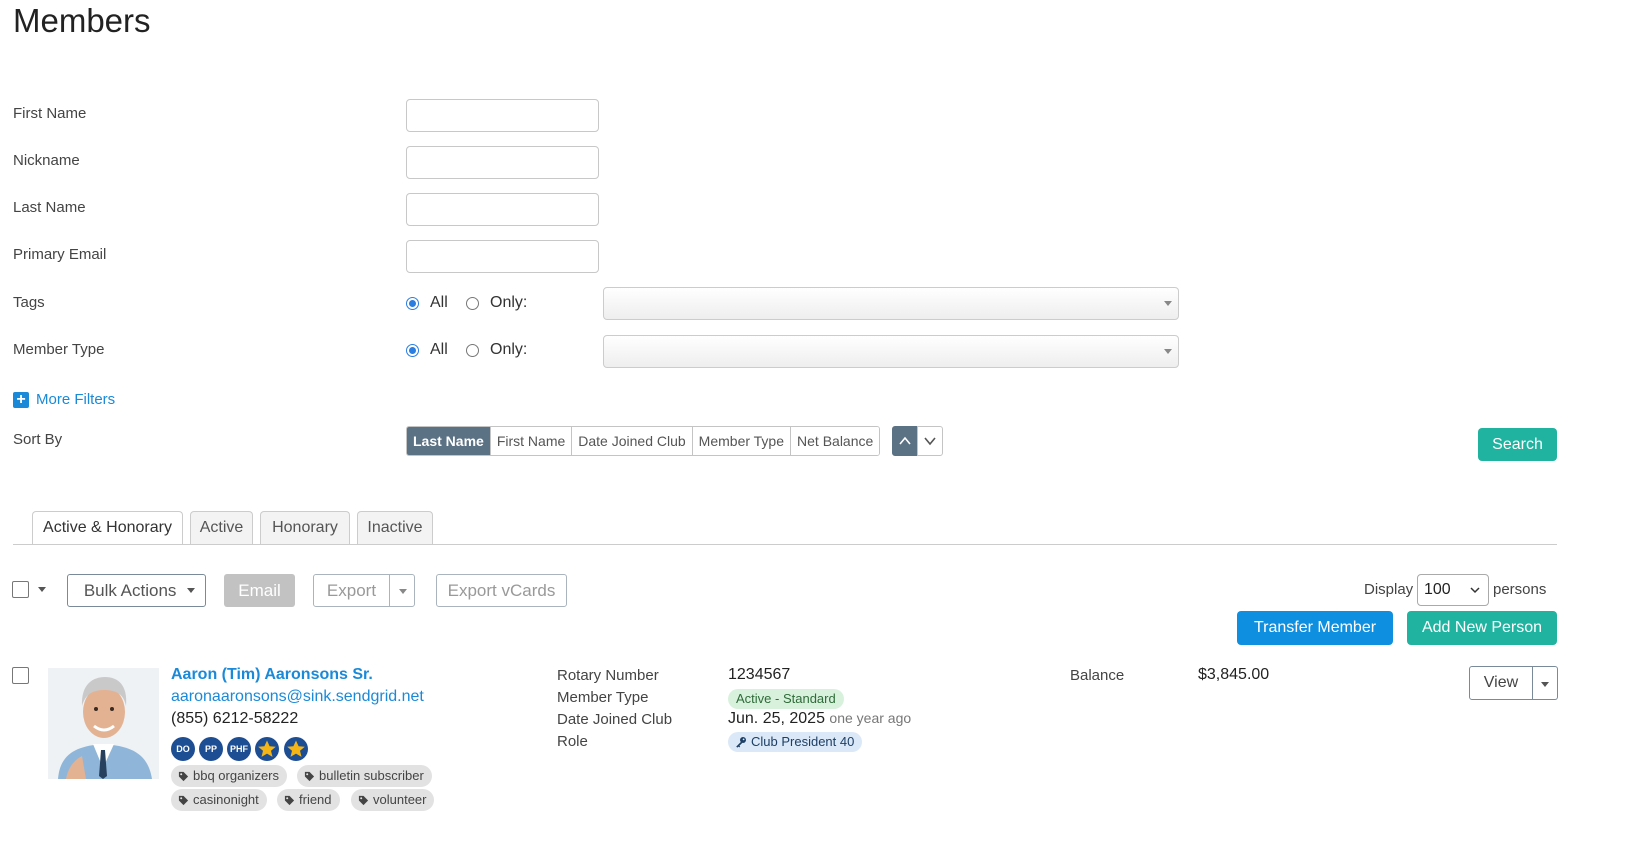 This screenshot has width=1629, height=849. I want to click on role-label: Role, so click(572, 741).